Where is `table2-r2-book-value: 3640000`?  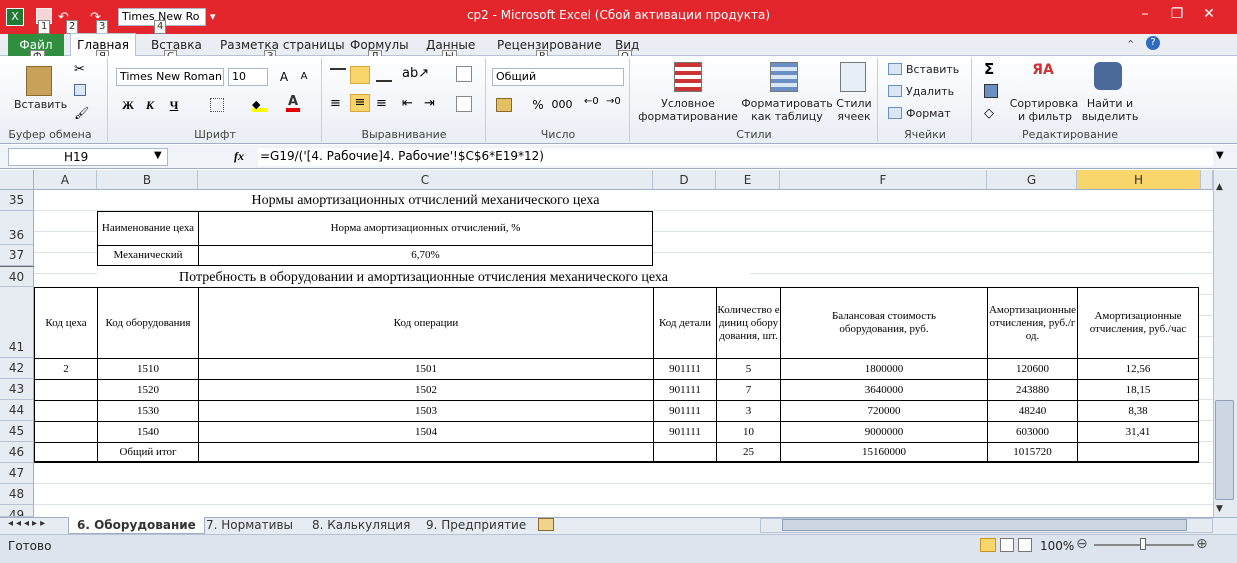 table2-r2-book-value: 3640000 is located at coordinates (884, 390).